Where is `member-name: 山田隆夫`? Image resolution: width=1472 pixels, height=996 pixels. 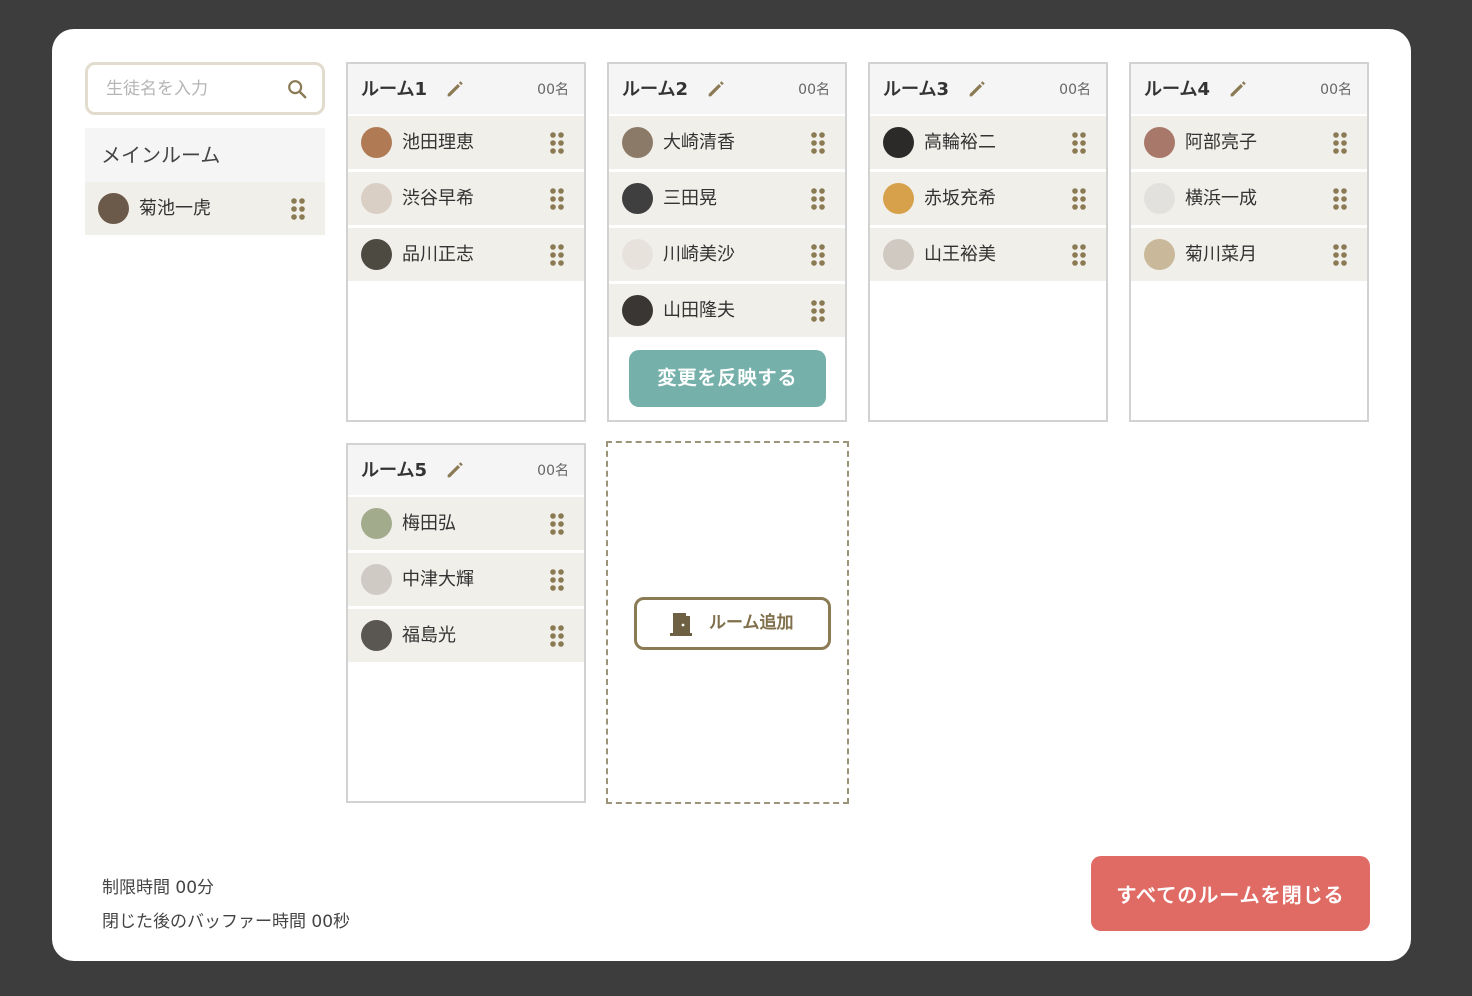
member-name: 山田隆夫 is located at coordinates (699, 310).